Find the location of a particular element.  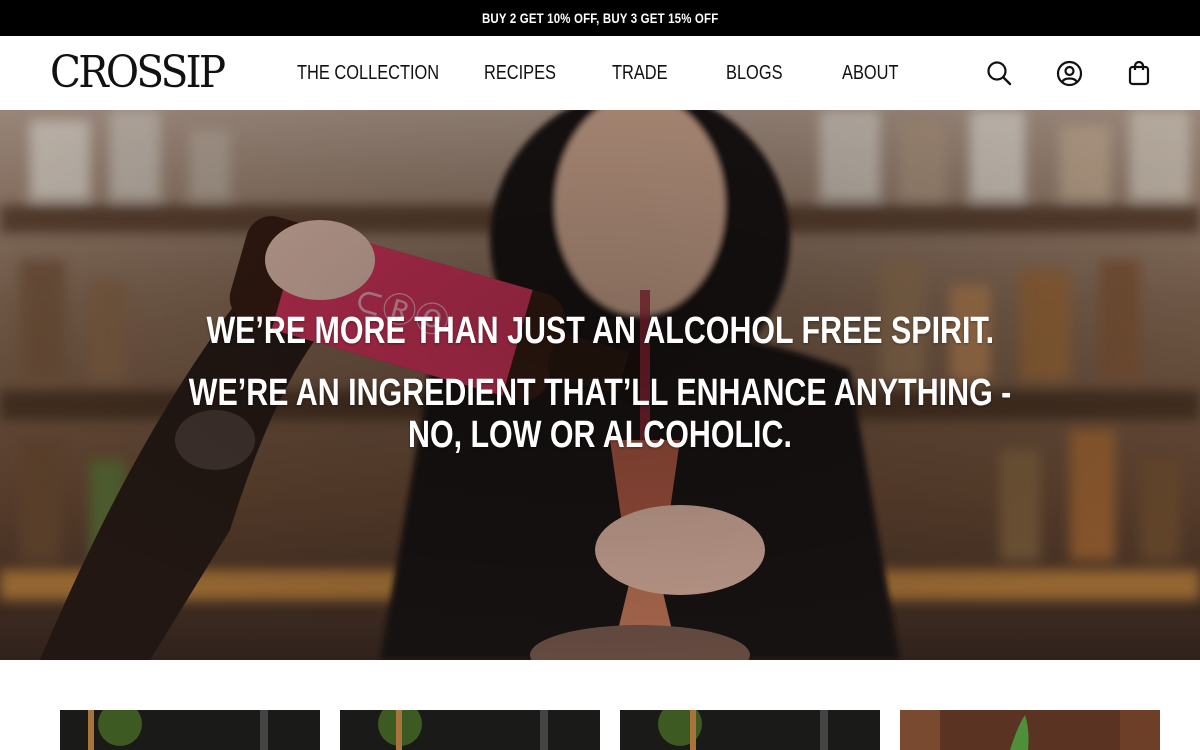

nav-item-recipes: RECIPES is located at coordinates (528, 73).